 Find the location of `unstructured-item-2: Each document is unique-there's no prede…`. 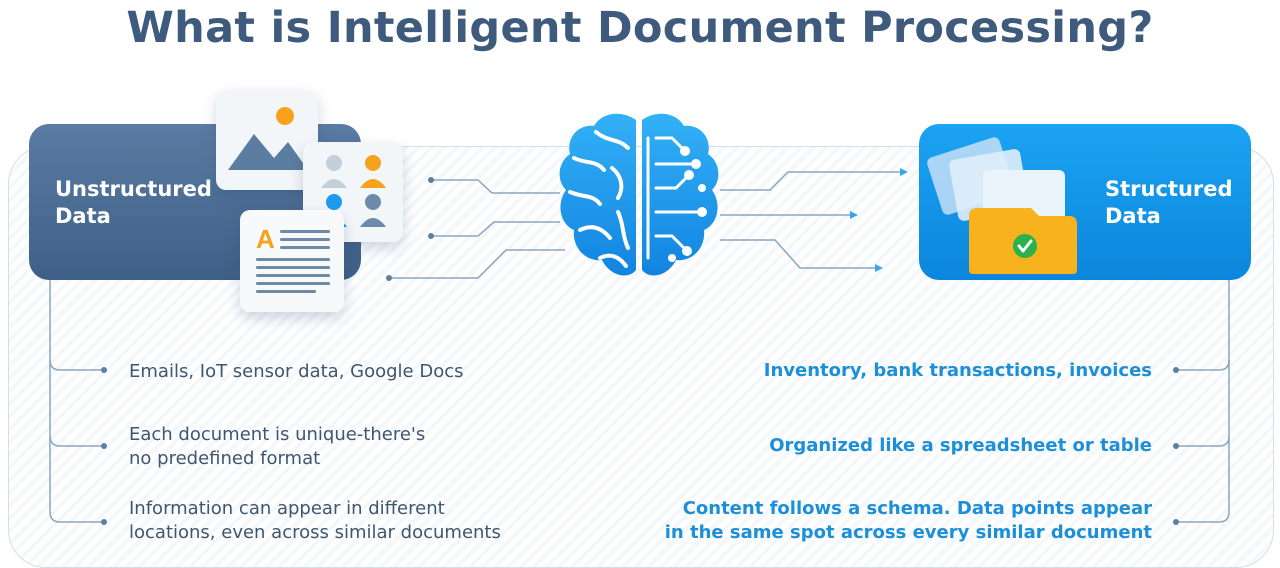

unstructured-item-2: Each document is unique-there's no prede… is located at coordinates (277, 446).